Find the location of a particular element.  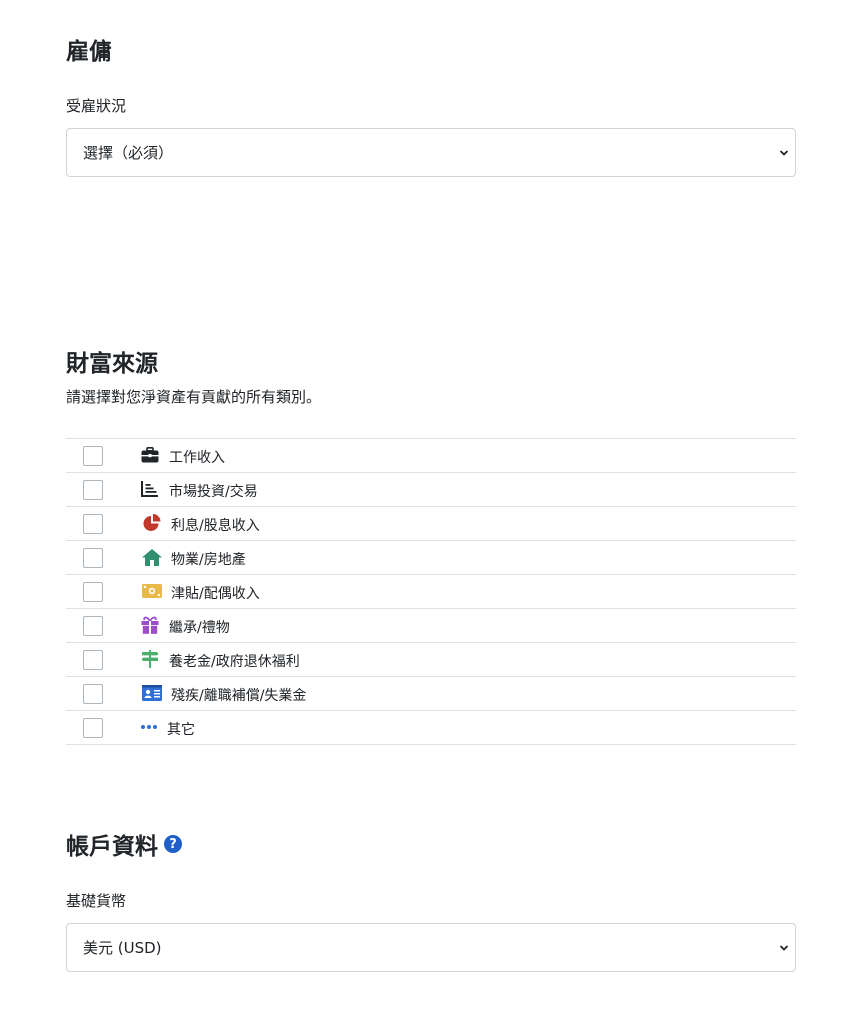

base-currency-label: 基礎貨幣 is located at coordinates (96, 901).